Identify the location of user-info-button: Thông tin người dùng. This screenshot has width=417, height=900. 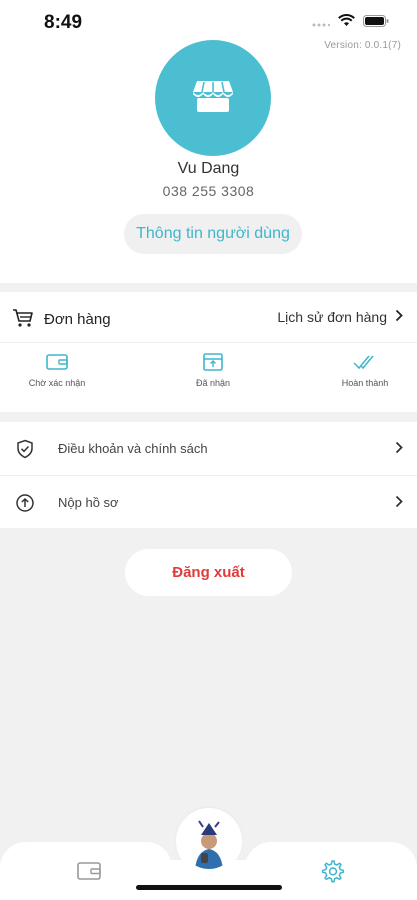
(213, 234).